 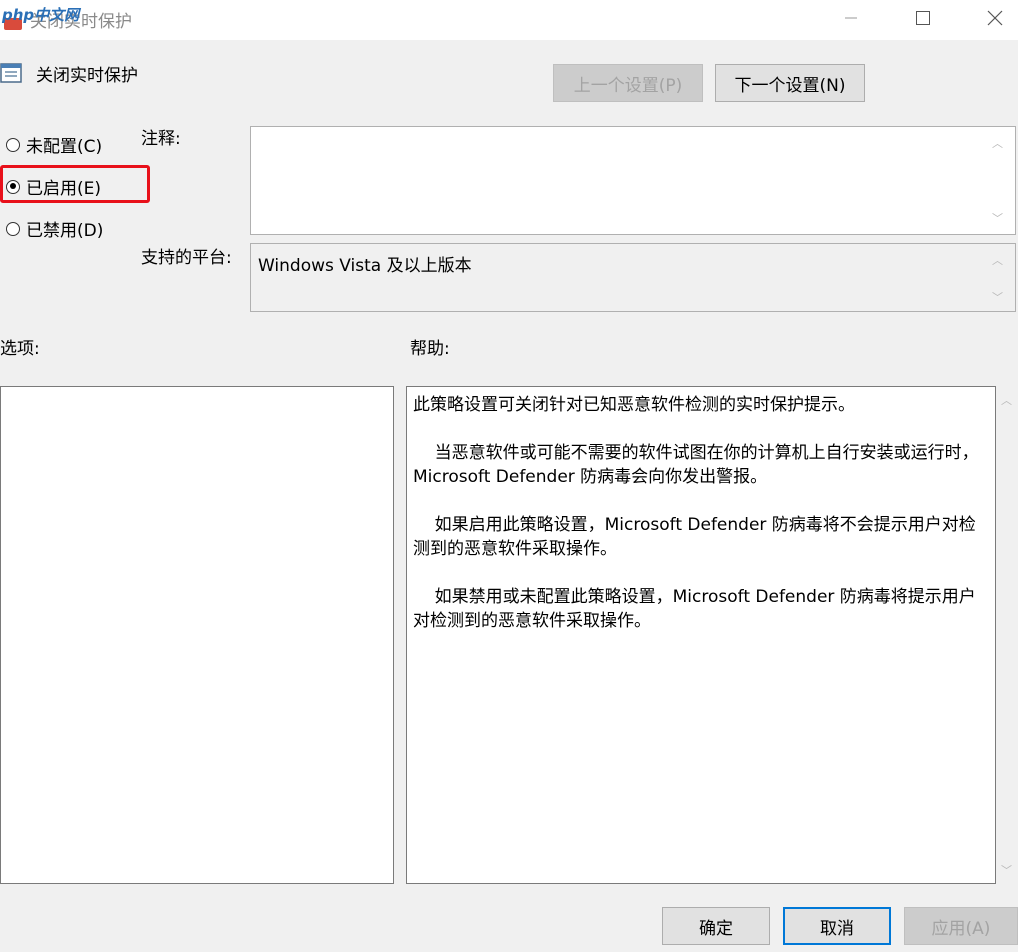 I want to click on next-setting-button: 下一个设置(N), so click(x=790, y=83).